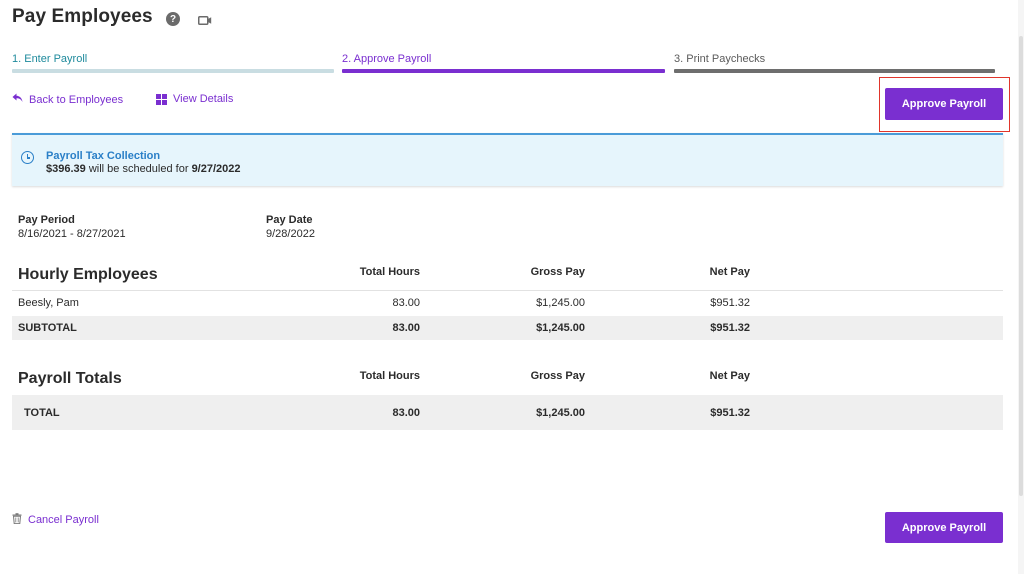 This screenshot has width=1024, height=574. I want to click on approve-payroll-button-bottom: Approve Payroll, so click(944, 527).